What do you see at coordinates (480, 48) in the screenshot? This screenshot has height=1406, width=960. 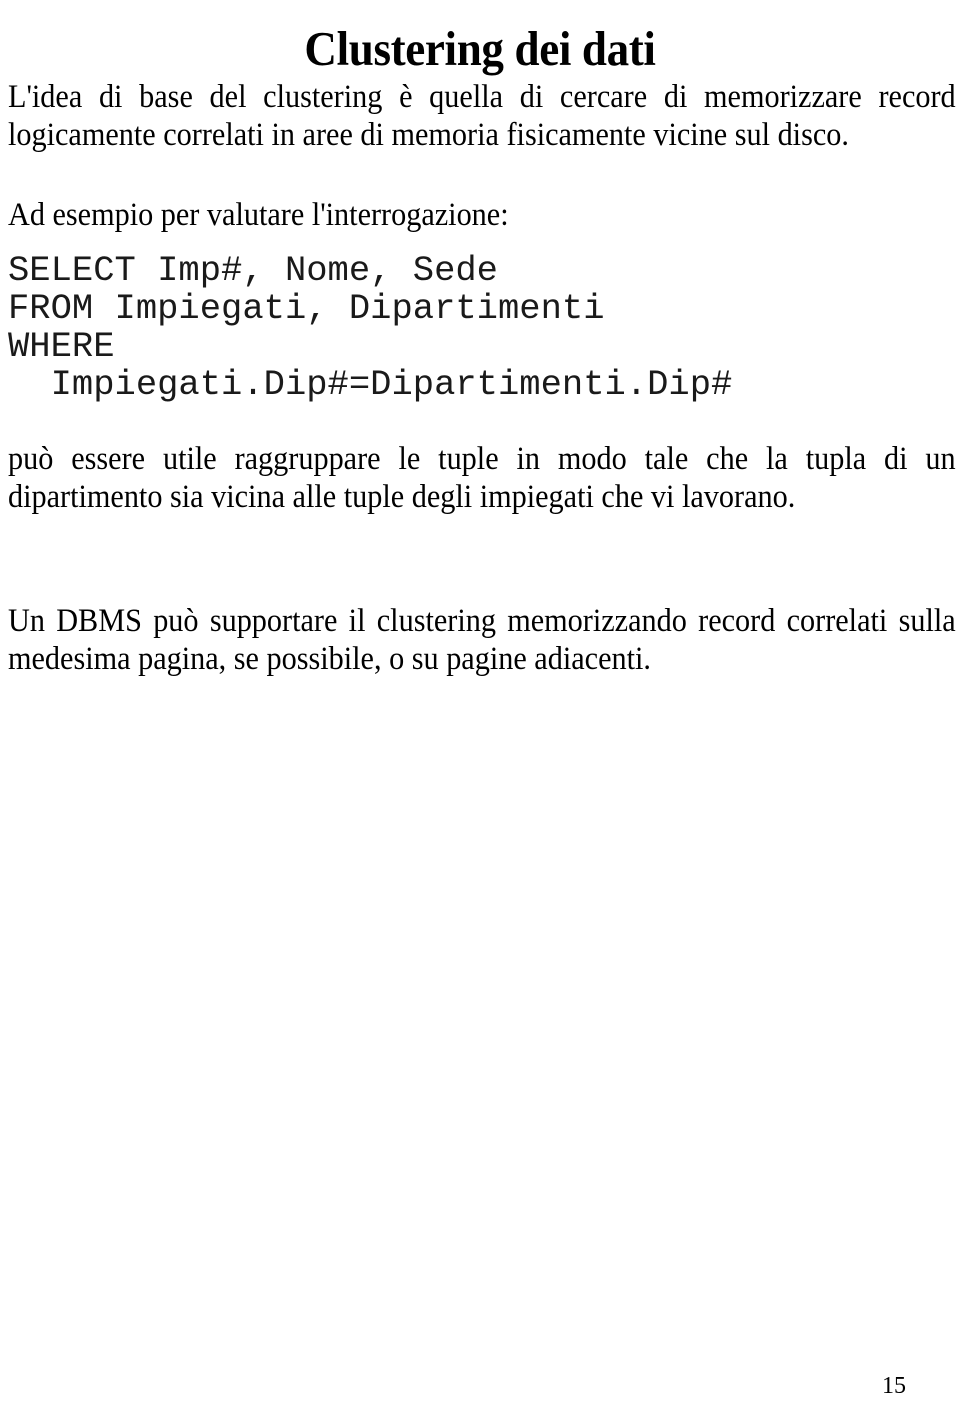 I see `page-title: Clustering dei dati` at bounding box center [480, 48].